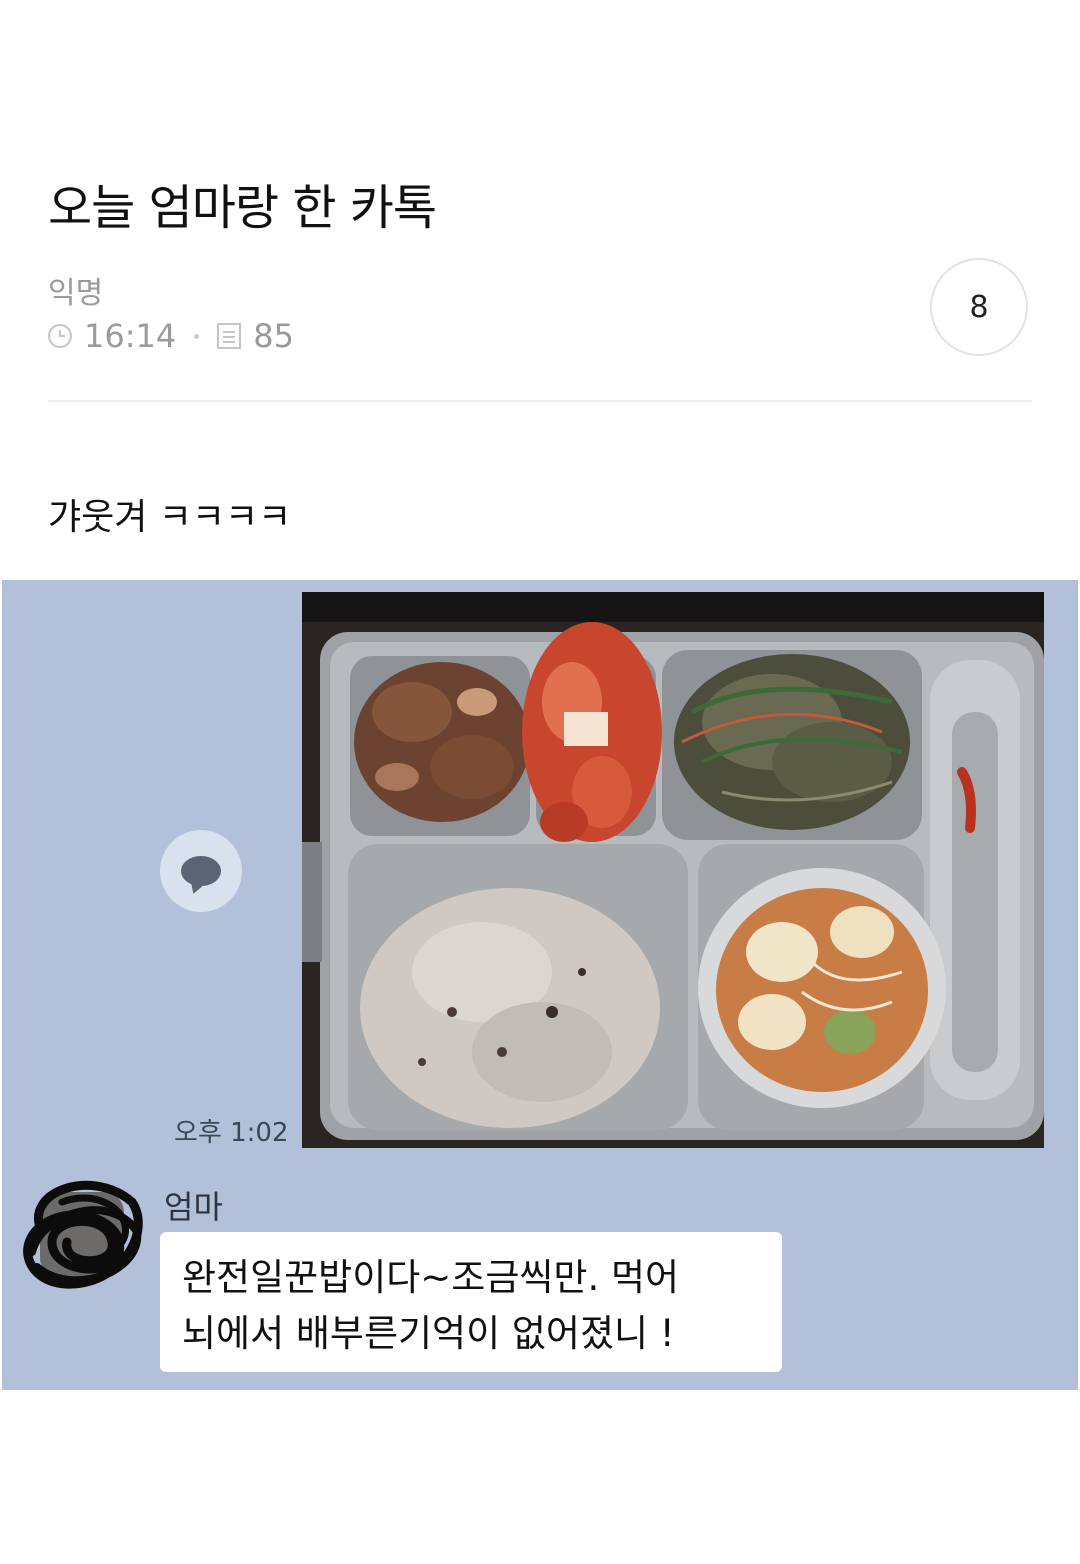 The height and width of the screenshot is (1564, 1080). I want to click on post-meta: 16:14 85, so click(171, 336).